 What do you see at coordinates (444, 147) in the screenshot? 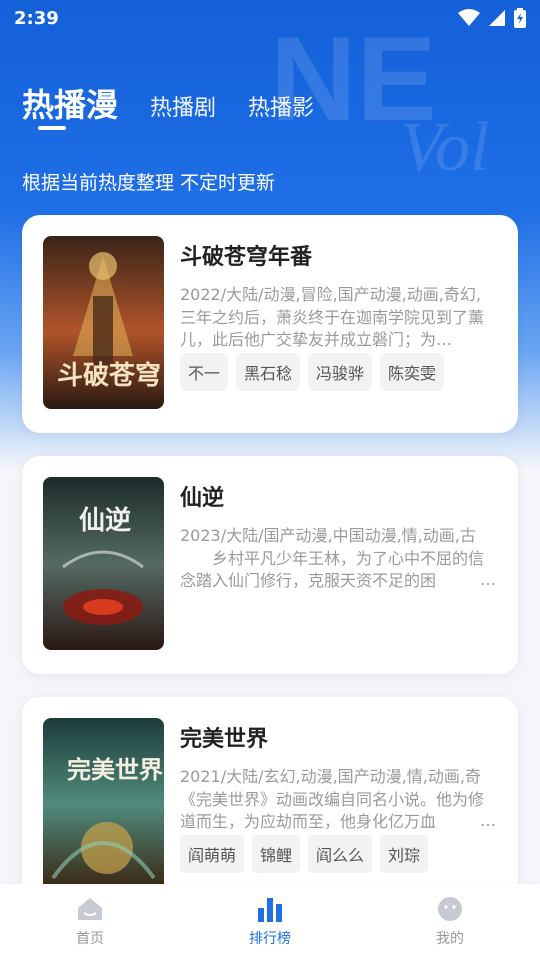
I see `svg-text: Vol` at bounding box center [444, 147].